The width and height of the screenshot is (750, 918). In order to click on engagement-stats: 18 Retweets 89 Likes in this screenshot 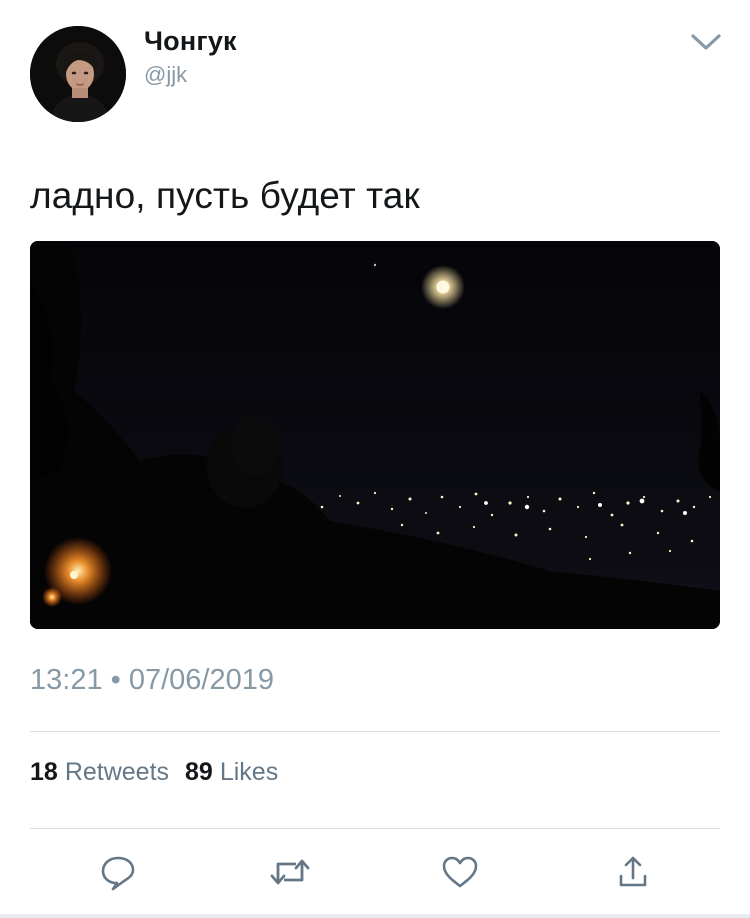, I will do `click(154, 772)`.